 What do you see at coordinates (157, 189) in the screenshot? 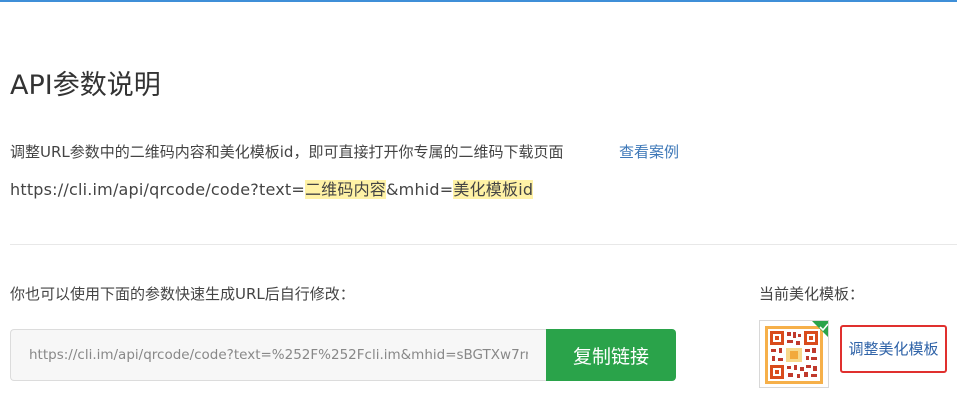
I see `url-template-prefix: https://cli.im/api/qrcode/code?text=` at bounding box center [157, 189].